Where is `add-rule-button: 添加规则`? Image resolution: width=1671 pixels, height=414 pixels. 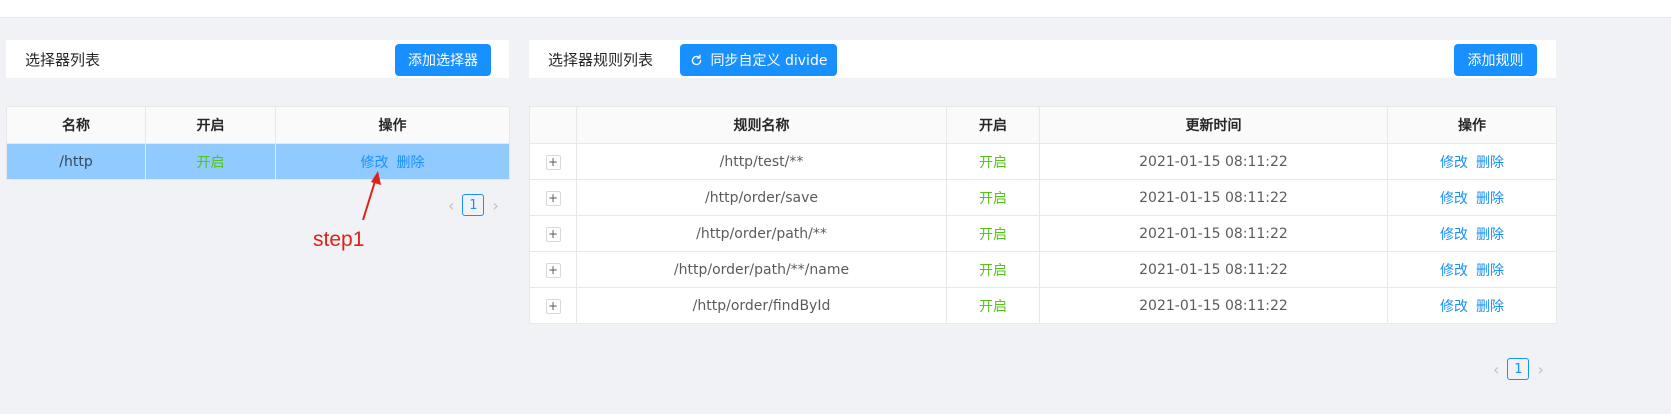
add-rule-button: 添加规则 is located at coordinates (1495, 60).